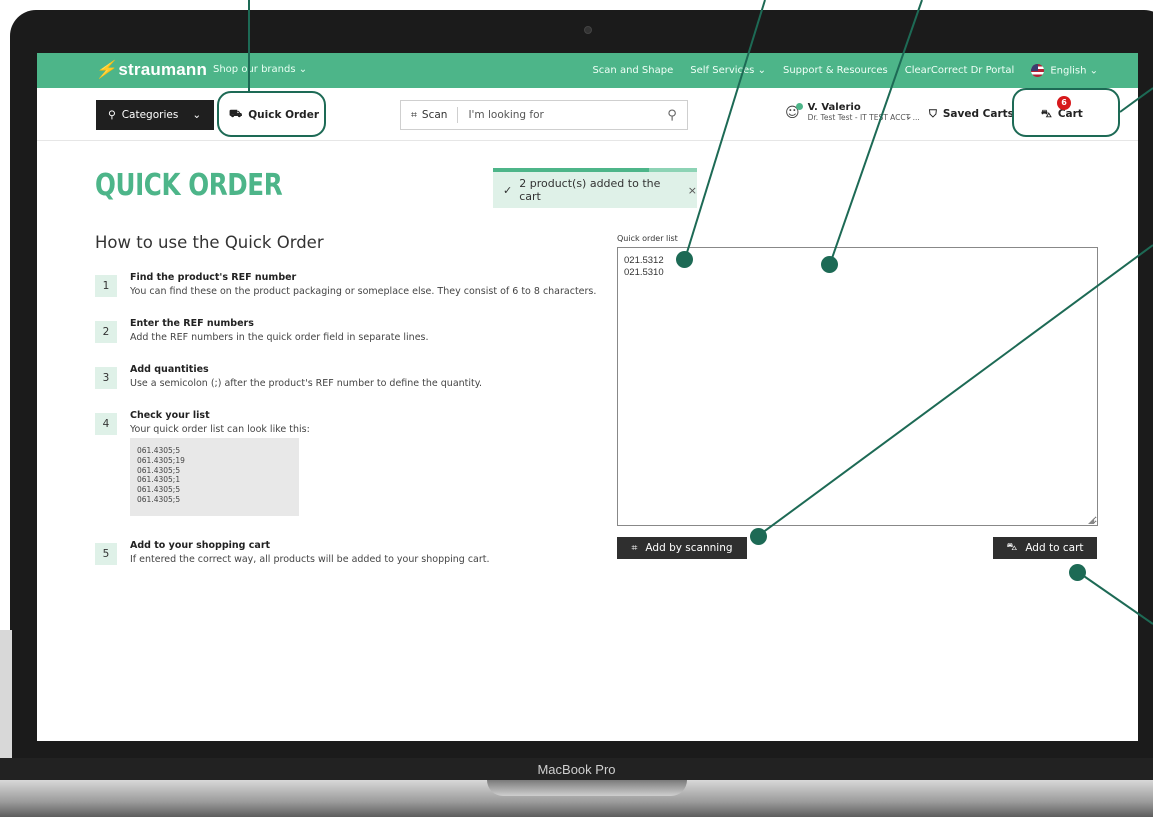 The width and height of the screenshot is (1153, 817). I want to click on add-by-scanning-button: ⌗ Add by scanning, so click(682, 548).